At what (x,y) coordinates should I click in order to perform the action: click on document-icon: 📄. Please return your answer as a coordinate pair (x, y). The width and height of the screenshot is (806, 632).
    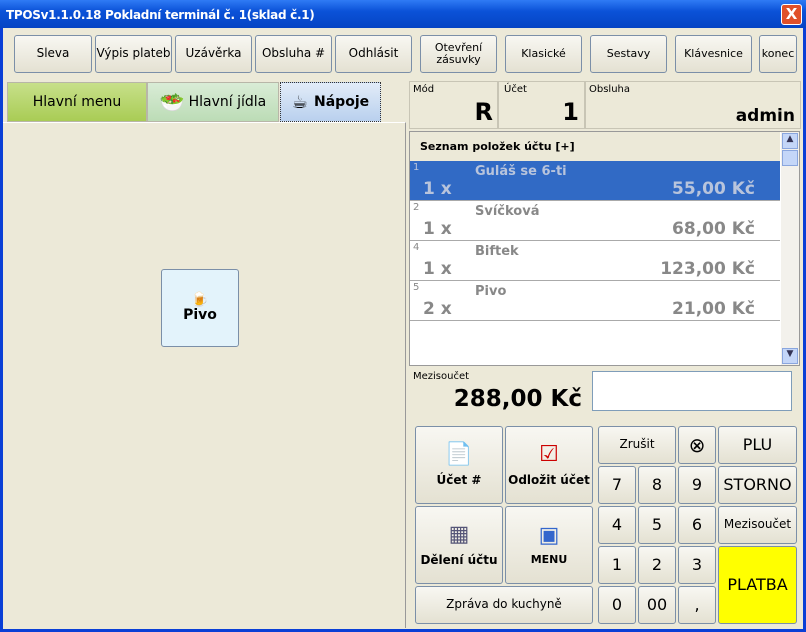
    Looking at the image, I should click on (459, 455).